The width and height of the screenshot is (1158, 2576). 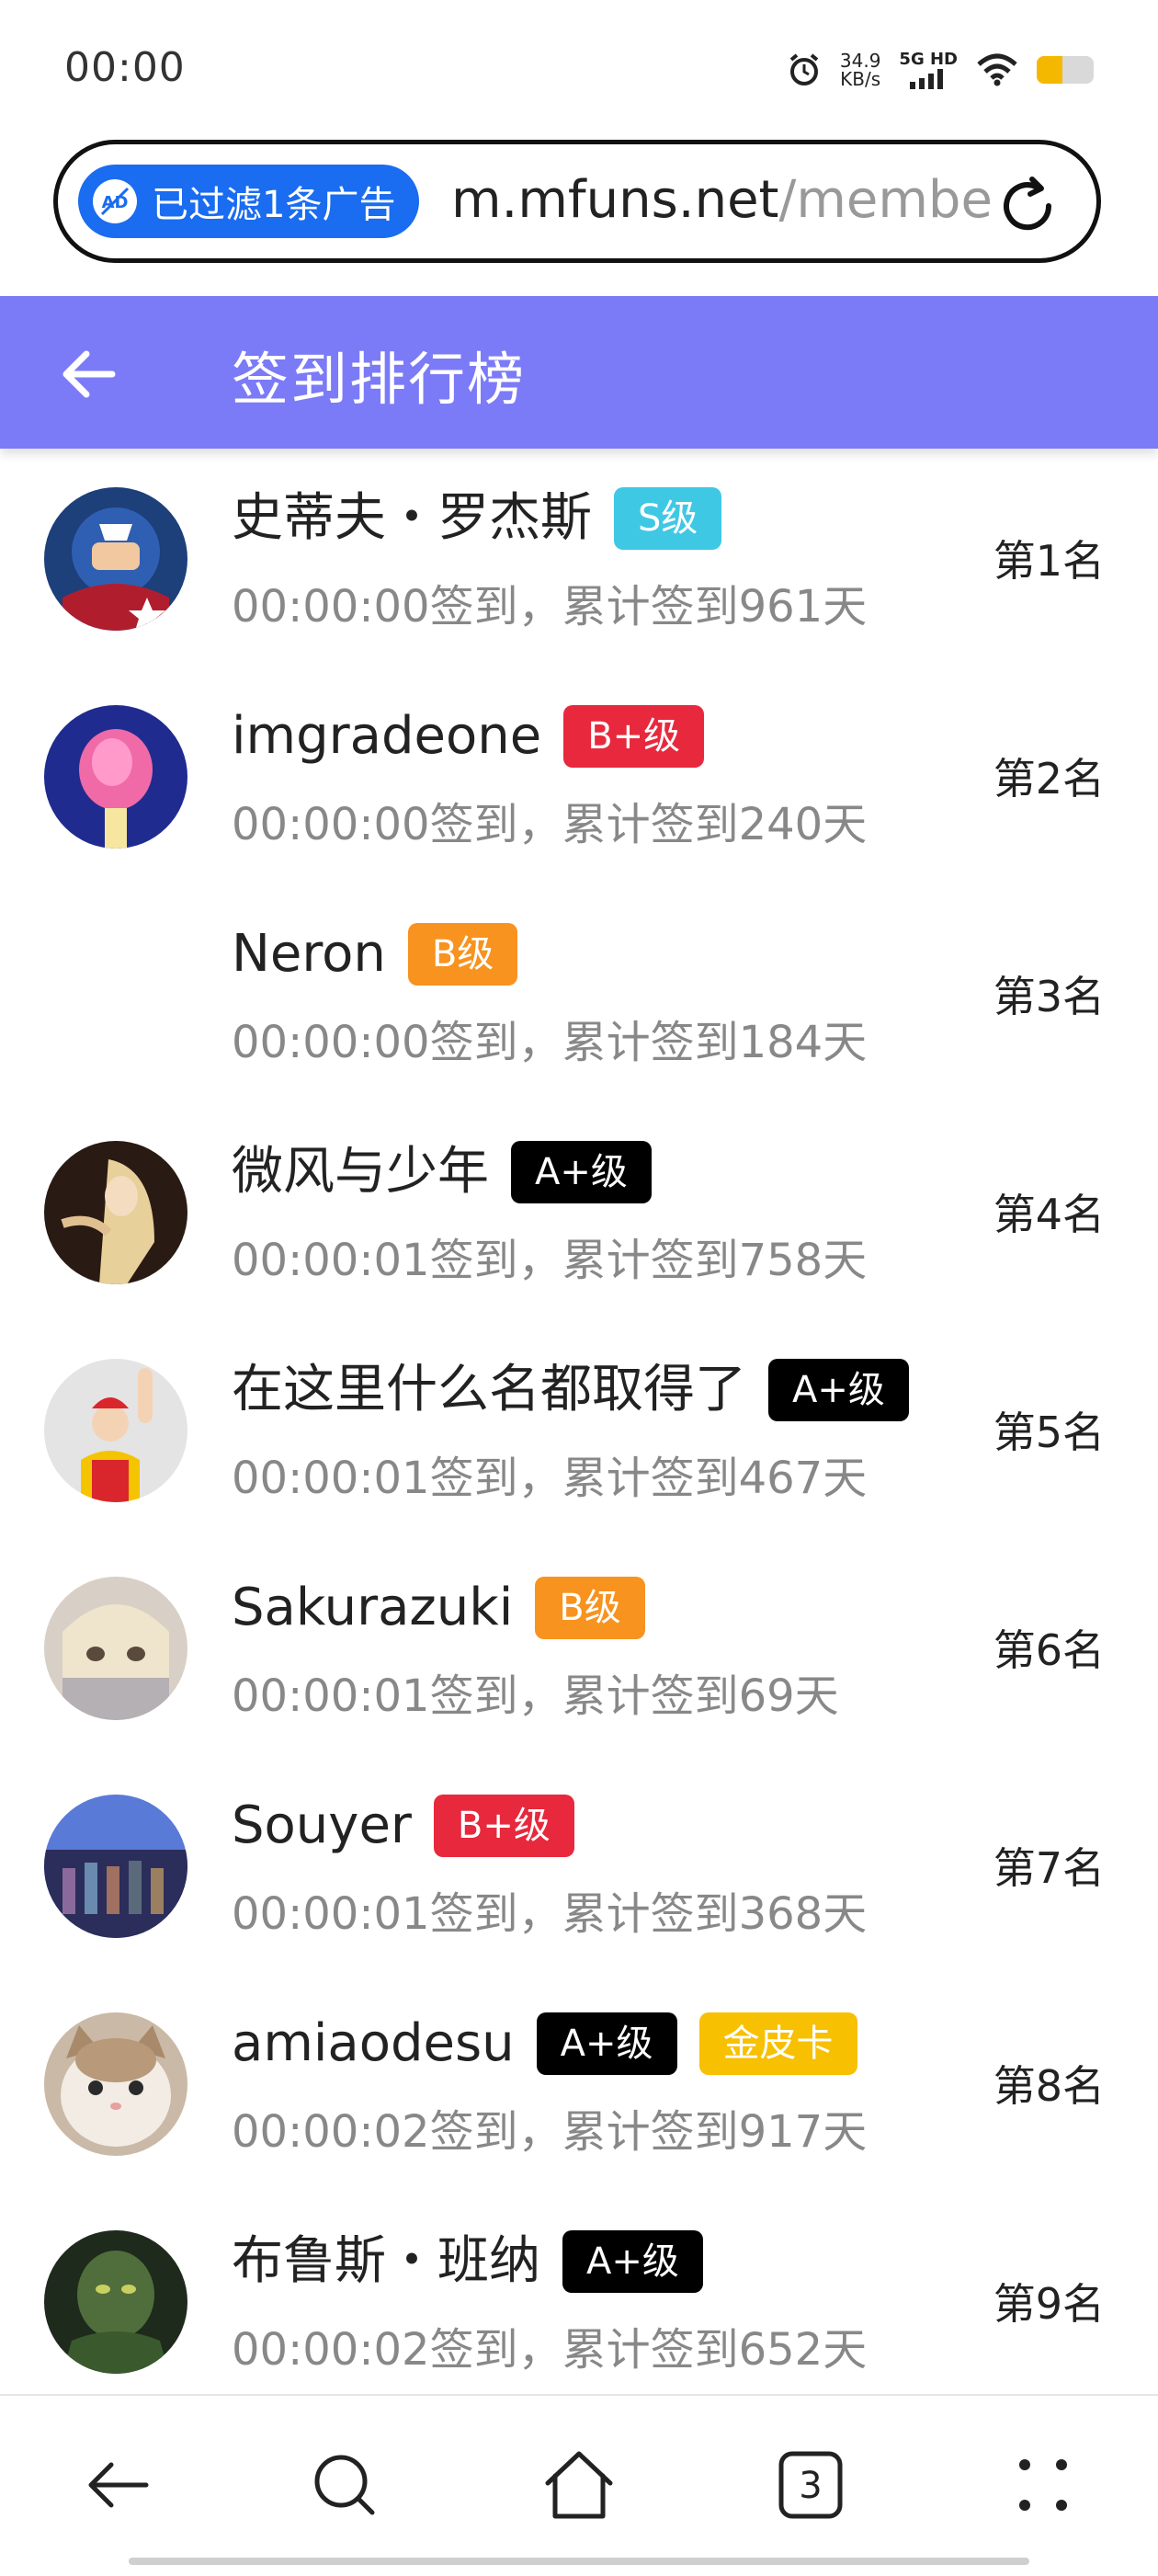 What do you see at coordinates (1049, 2304) in the screenshot?
I see `rank-label: 第9名` at bounding box center [1049, 2304].